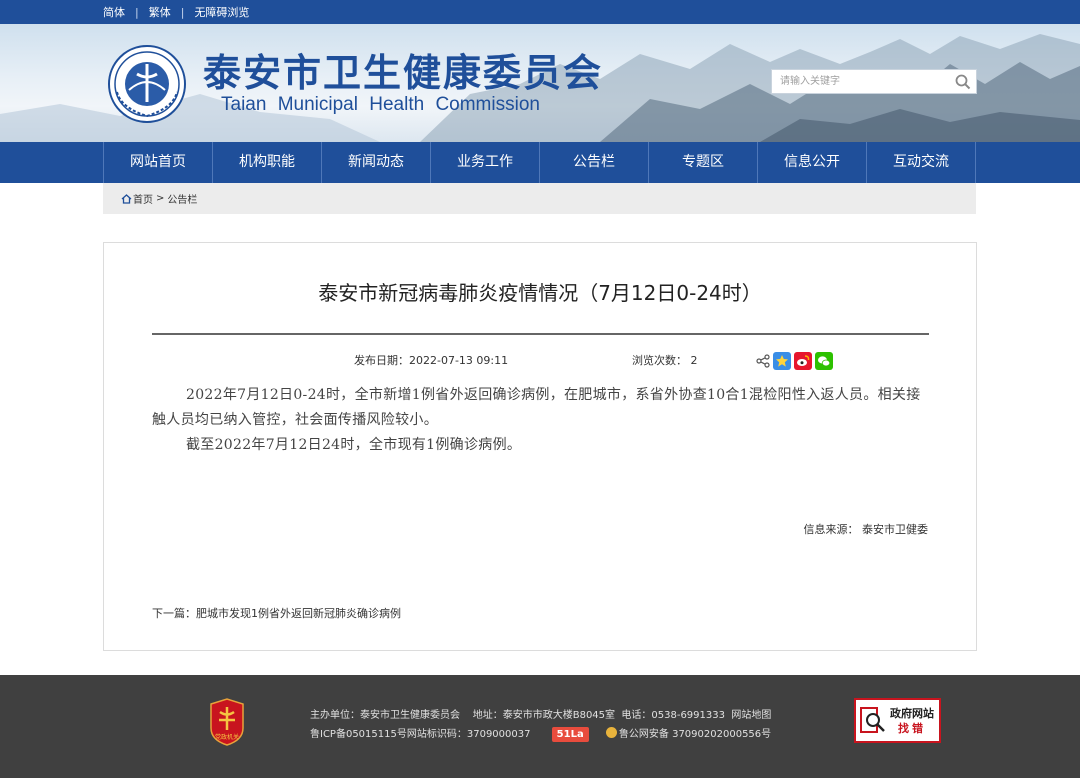  What do you see at coordinates (354, 445) in the screenshot?
I see `article-paragraph: 截至2022年7月12日24时，全市现有1例确诊病例。` at bounding box center [354, 445].